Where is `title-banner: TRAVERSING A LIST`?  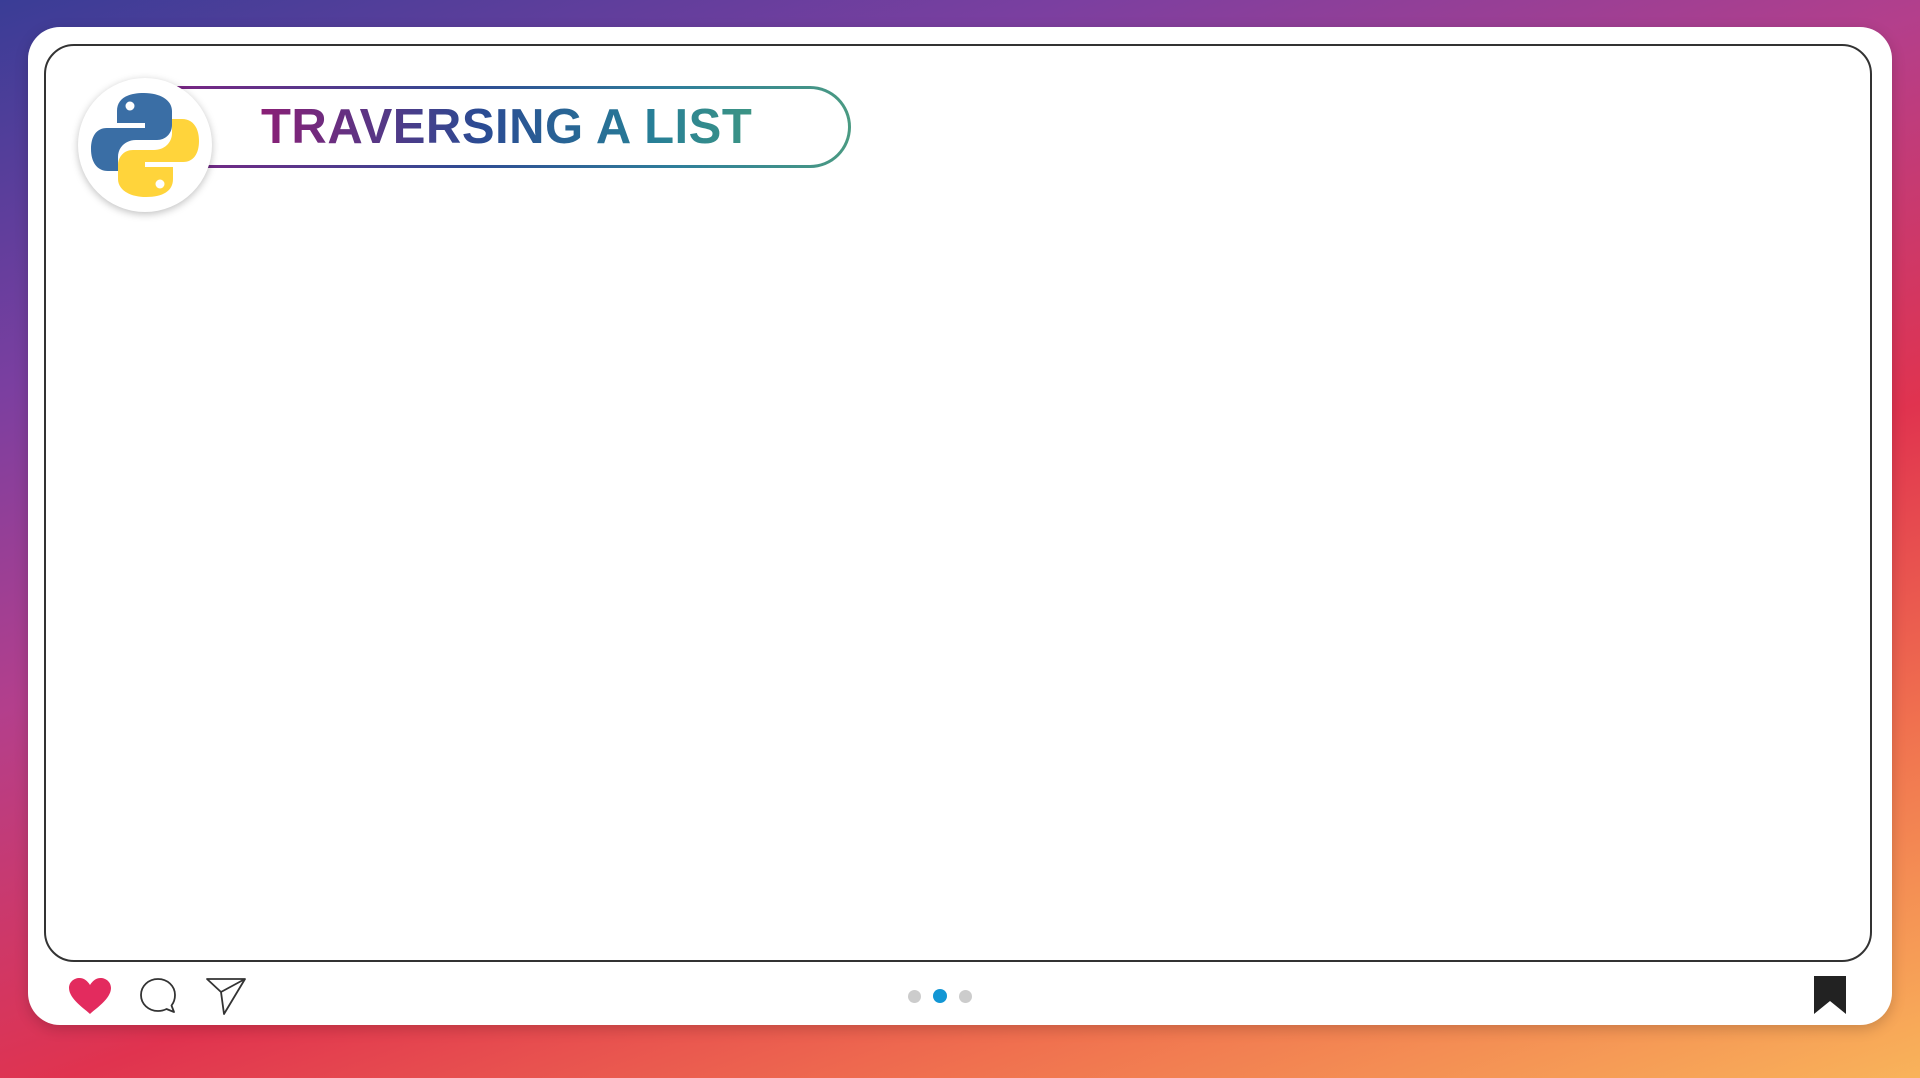 title-banner: TRAVERSING A LIST is located at coordinates (508, 127).